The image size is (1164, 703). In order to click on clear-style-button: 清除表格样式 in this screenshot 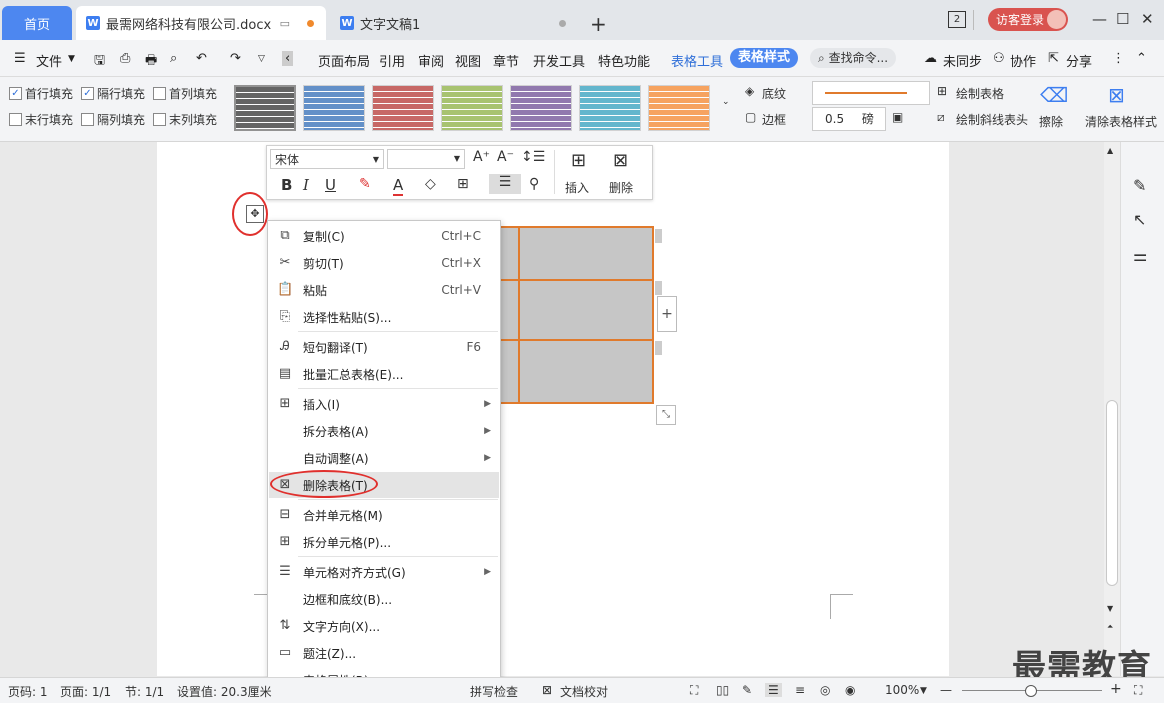, I will do `click(1121, 121)`.